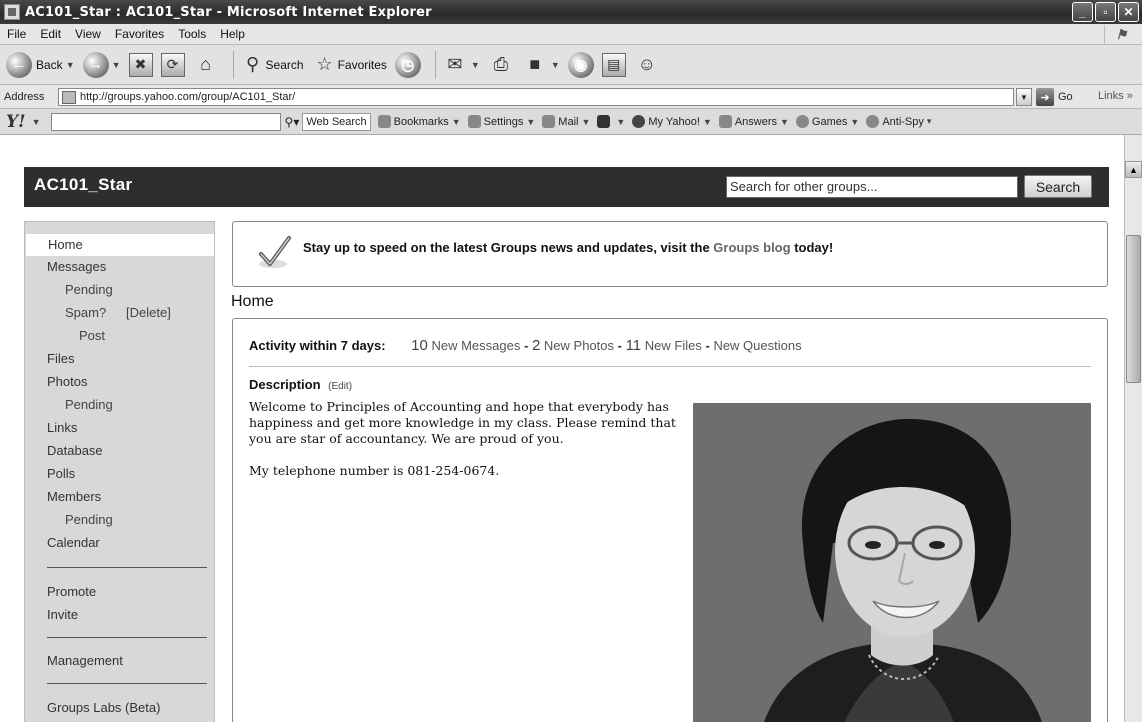 The height and width of the screenshot is (722, 1142). I want to click on sidebar-item-spam: Spam?, so click(85, 312).